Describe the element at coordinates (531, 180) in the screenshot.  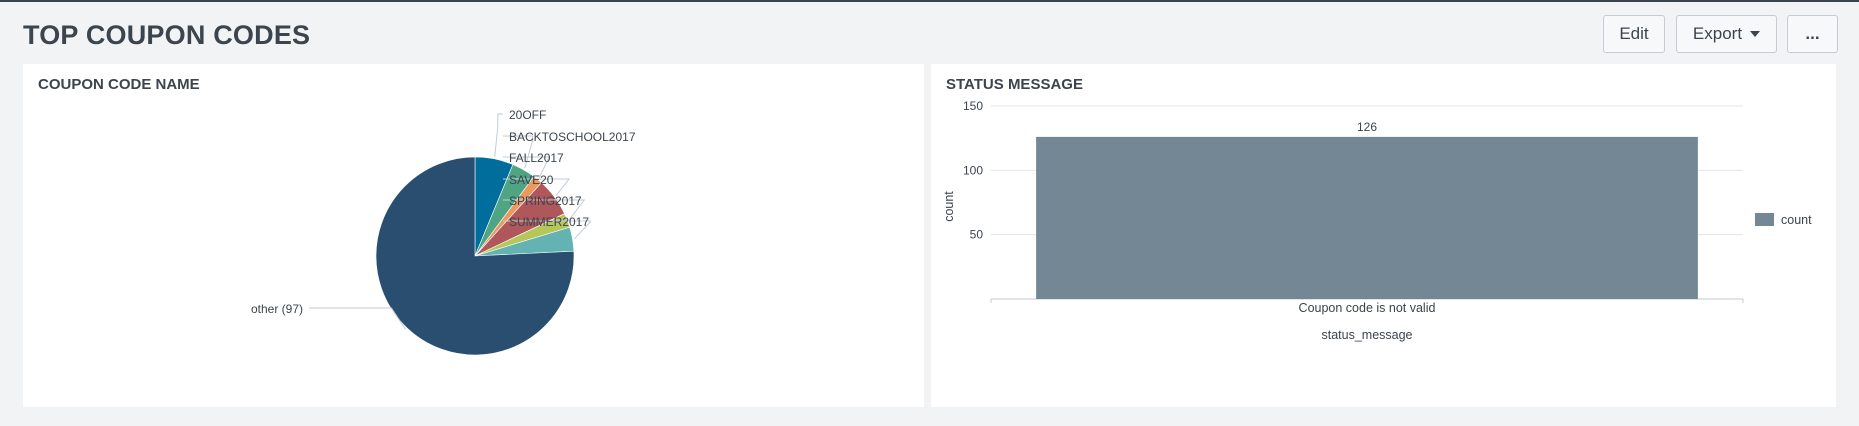
I see `slice-label: SAVE20` at that location.